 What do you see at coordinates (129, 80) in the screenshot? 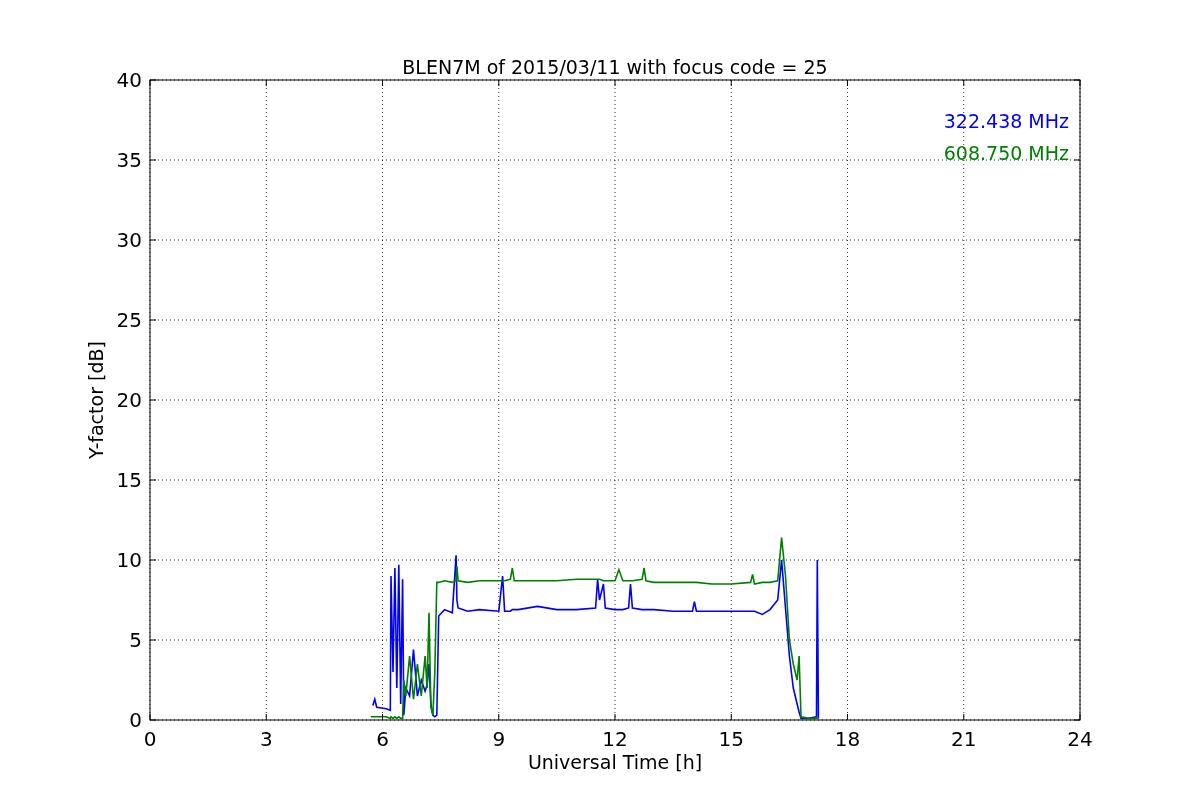
I see `y-tick-label: 40` at bounding box center [129, 80].